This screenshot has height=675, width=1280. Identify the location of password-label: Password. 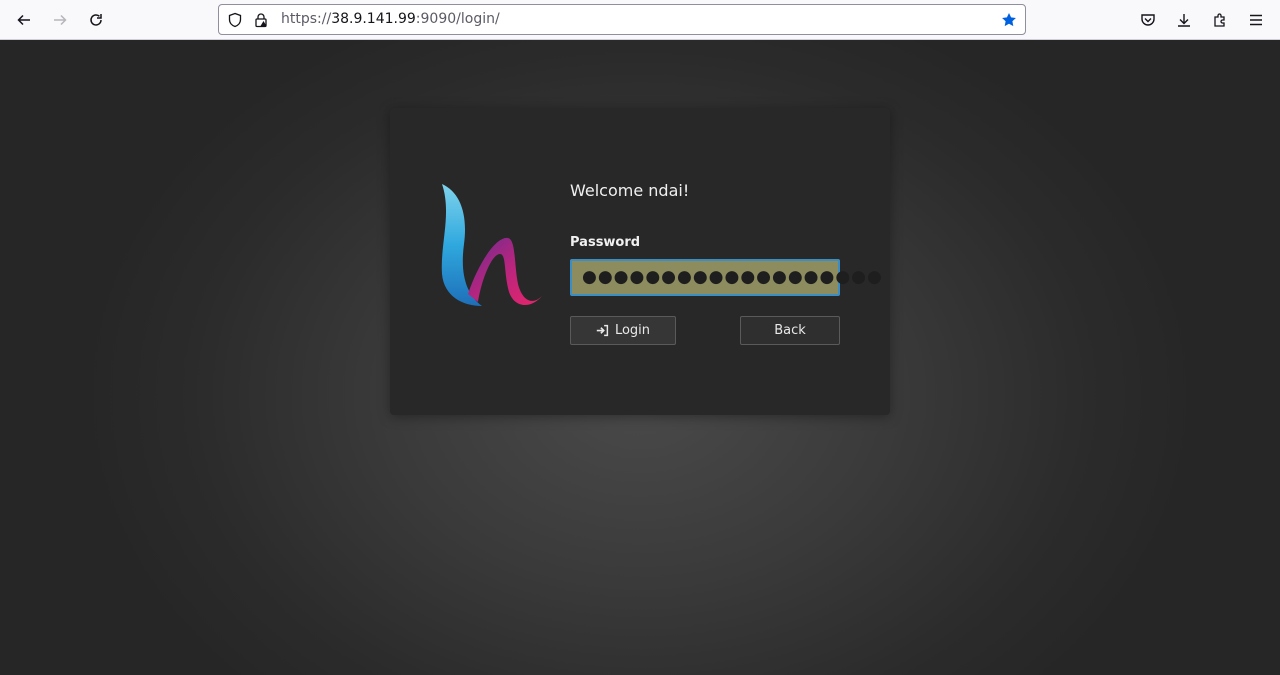
(605, 242).